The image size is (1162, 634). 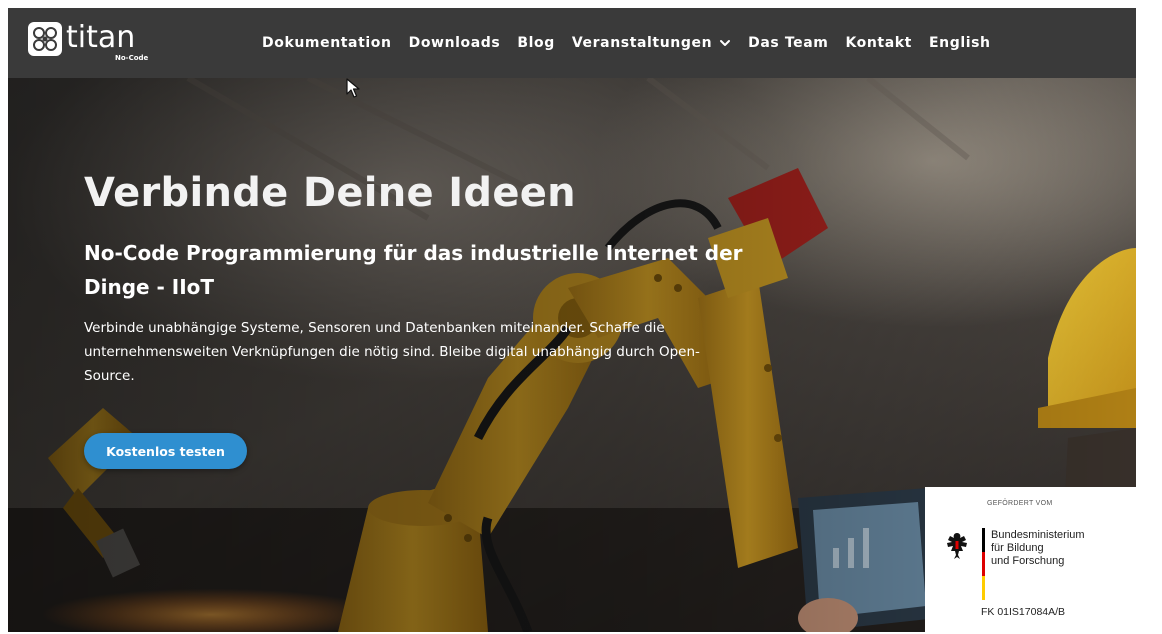 I want to click on nav-item-blog: Blog, so click(x=536, y=43).